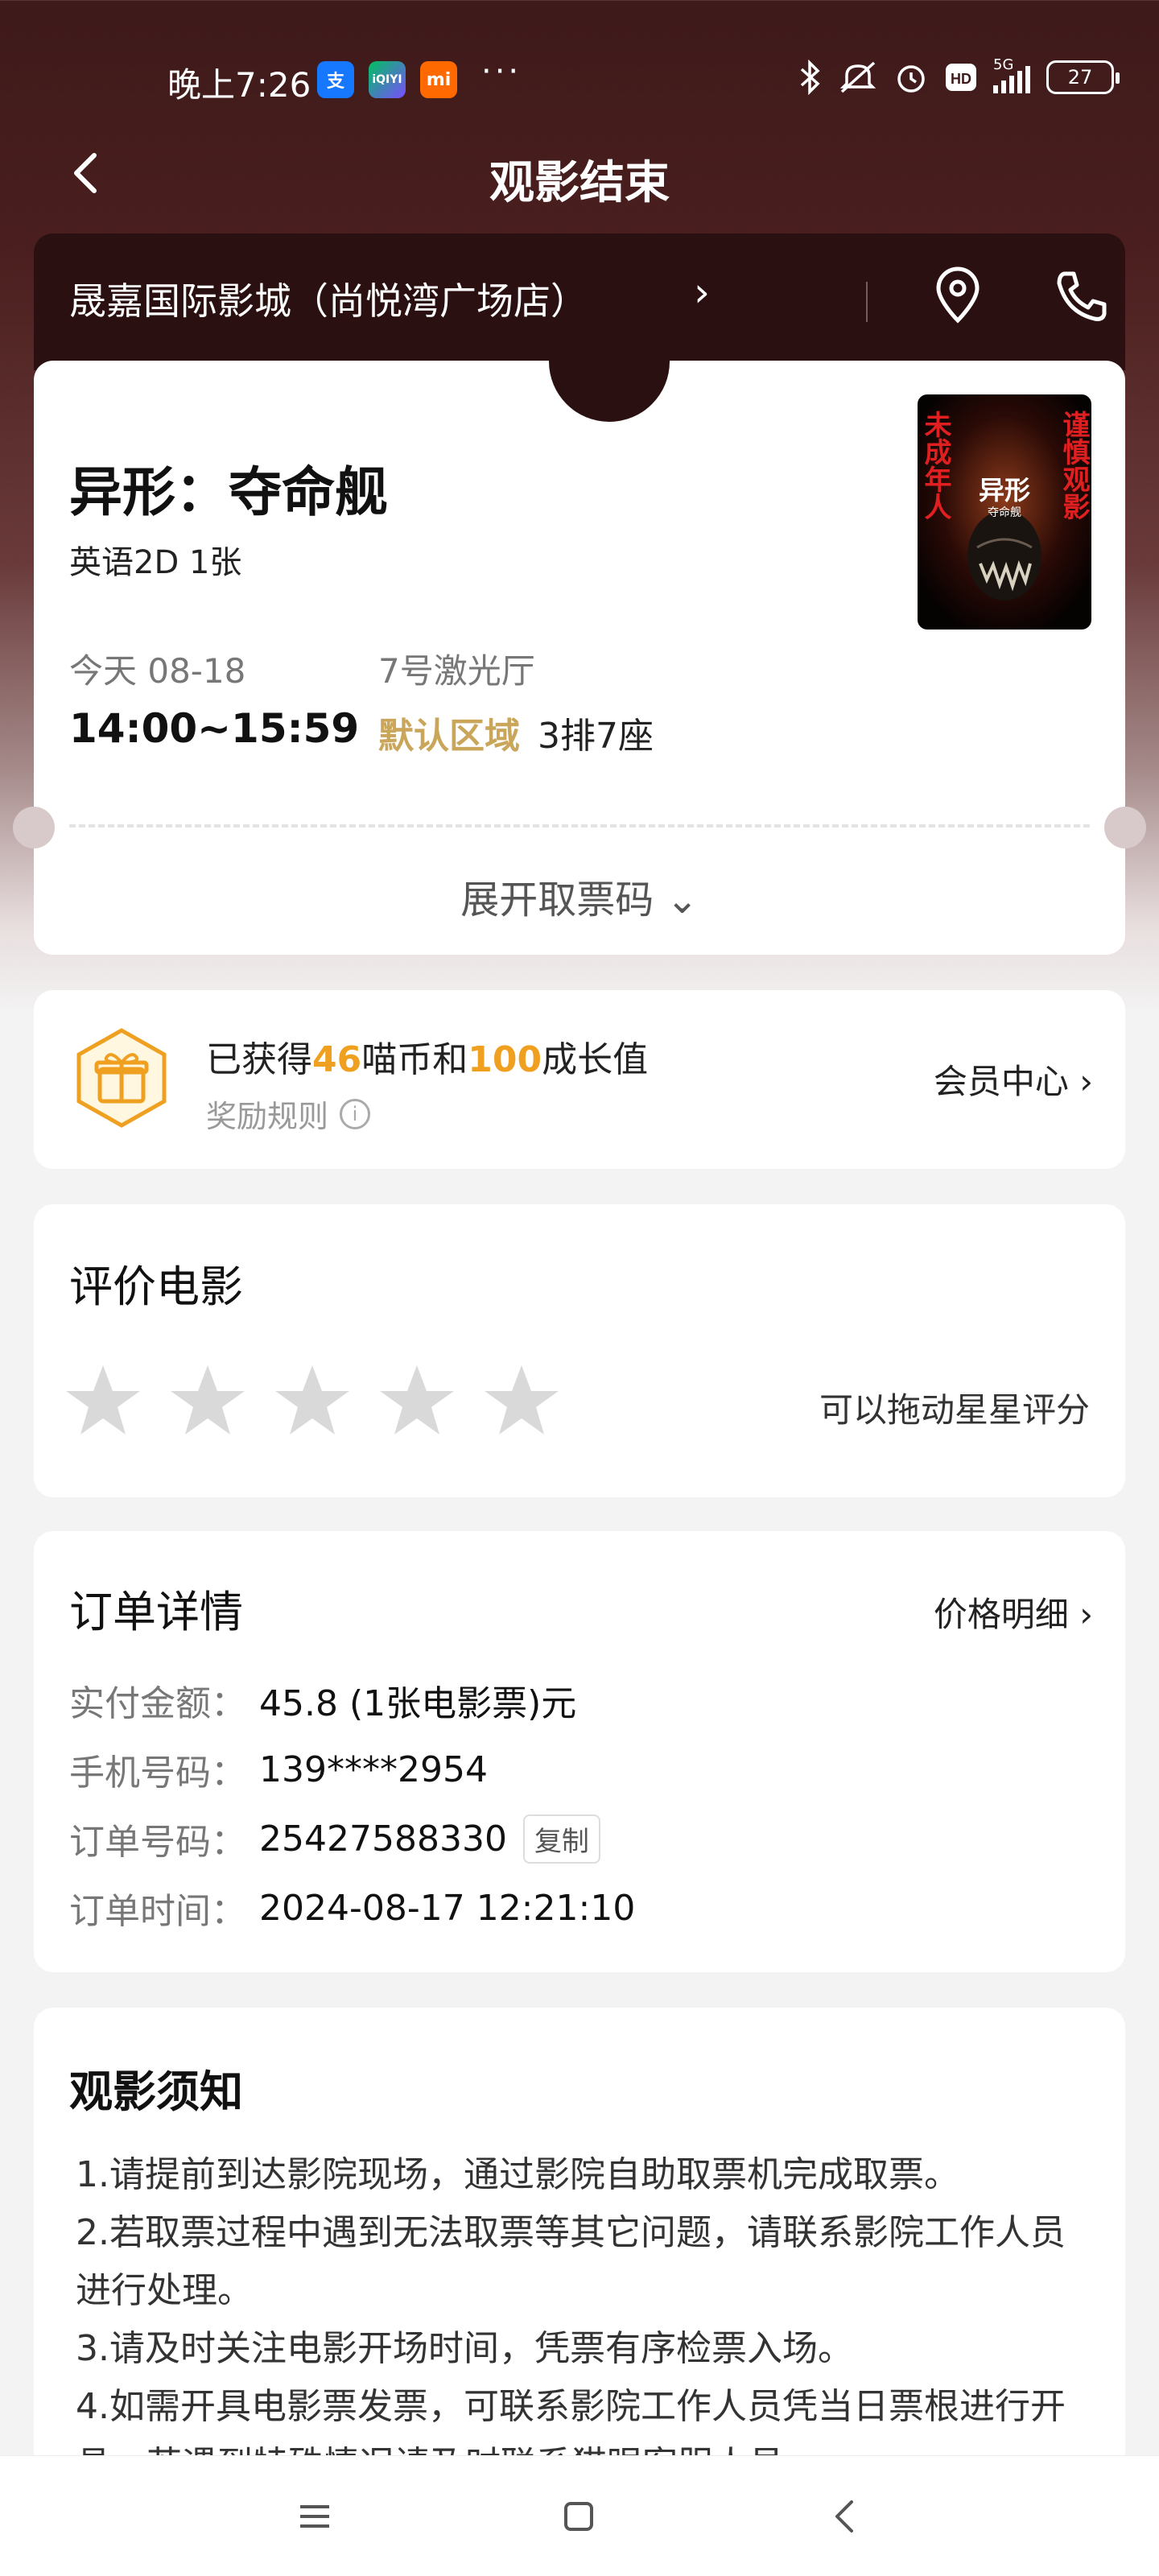 This screenshot has width=1159, height=2576. I want to click on system-nav-bar, so click(579, 2515).